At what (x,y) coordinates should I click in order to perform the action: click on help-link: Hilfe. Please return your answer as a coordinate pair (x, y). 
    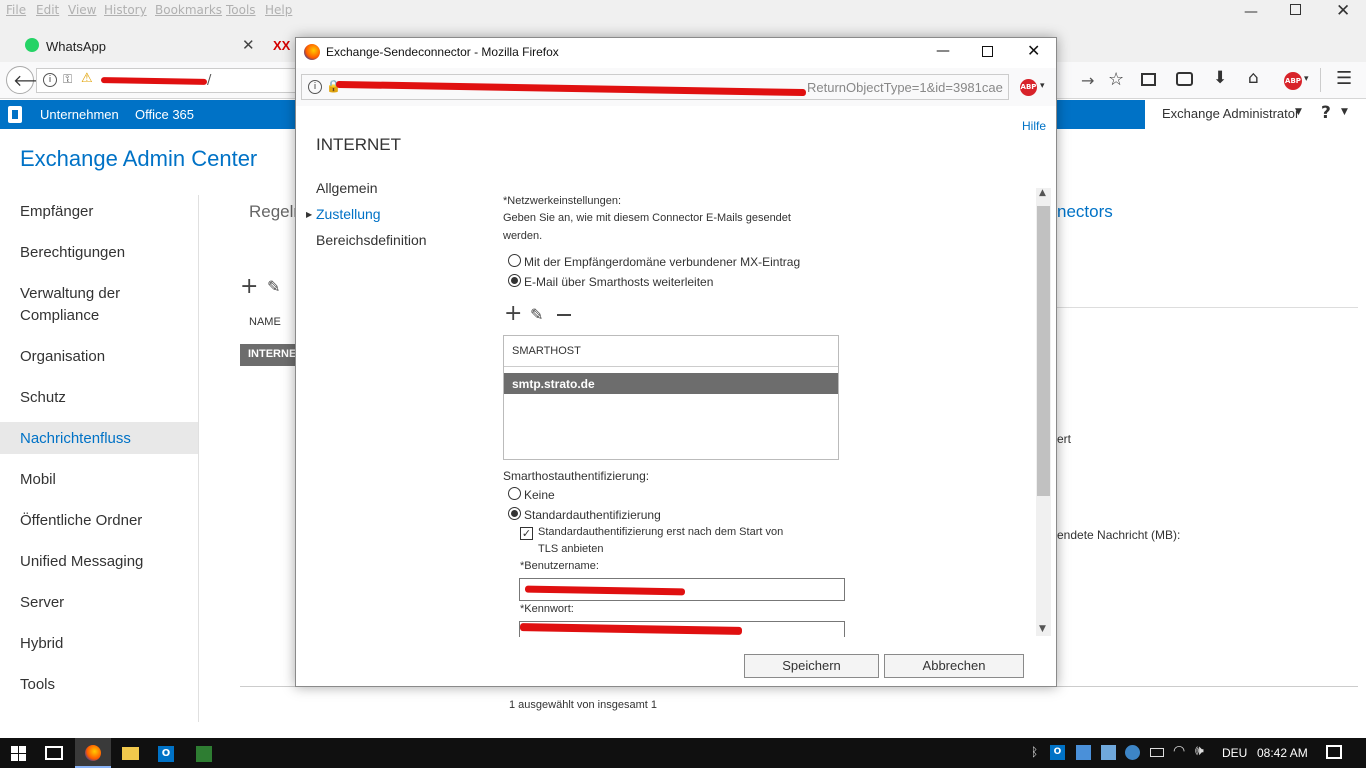
    Looking at the image, I should click on (1034, 126).